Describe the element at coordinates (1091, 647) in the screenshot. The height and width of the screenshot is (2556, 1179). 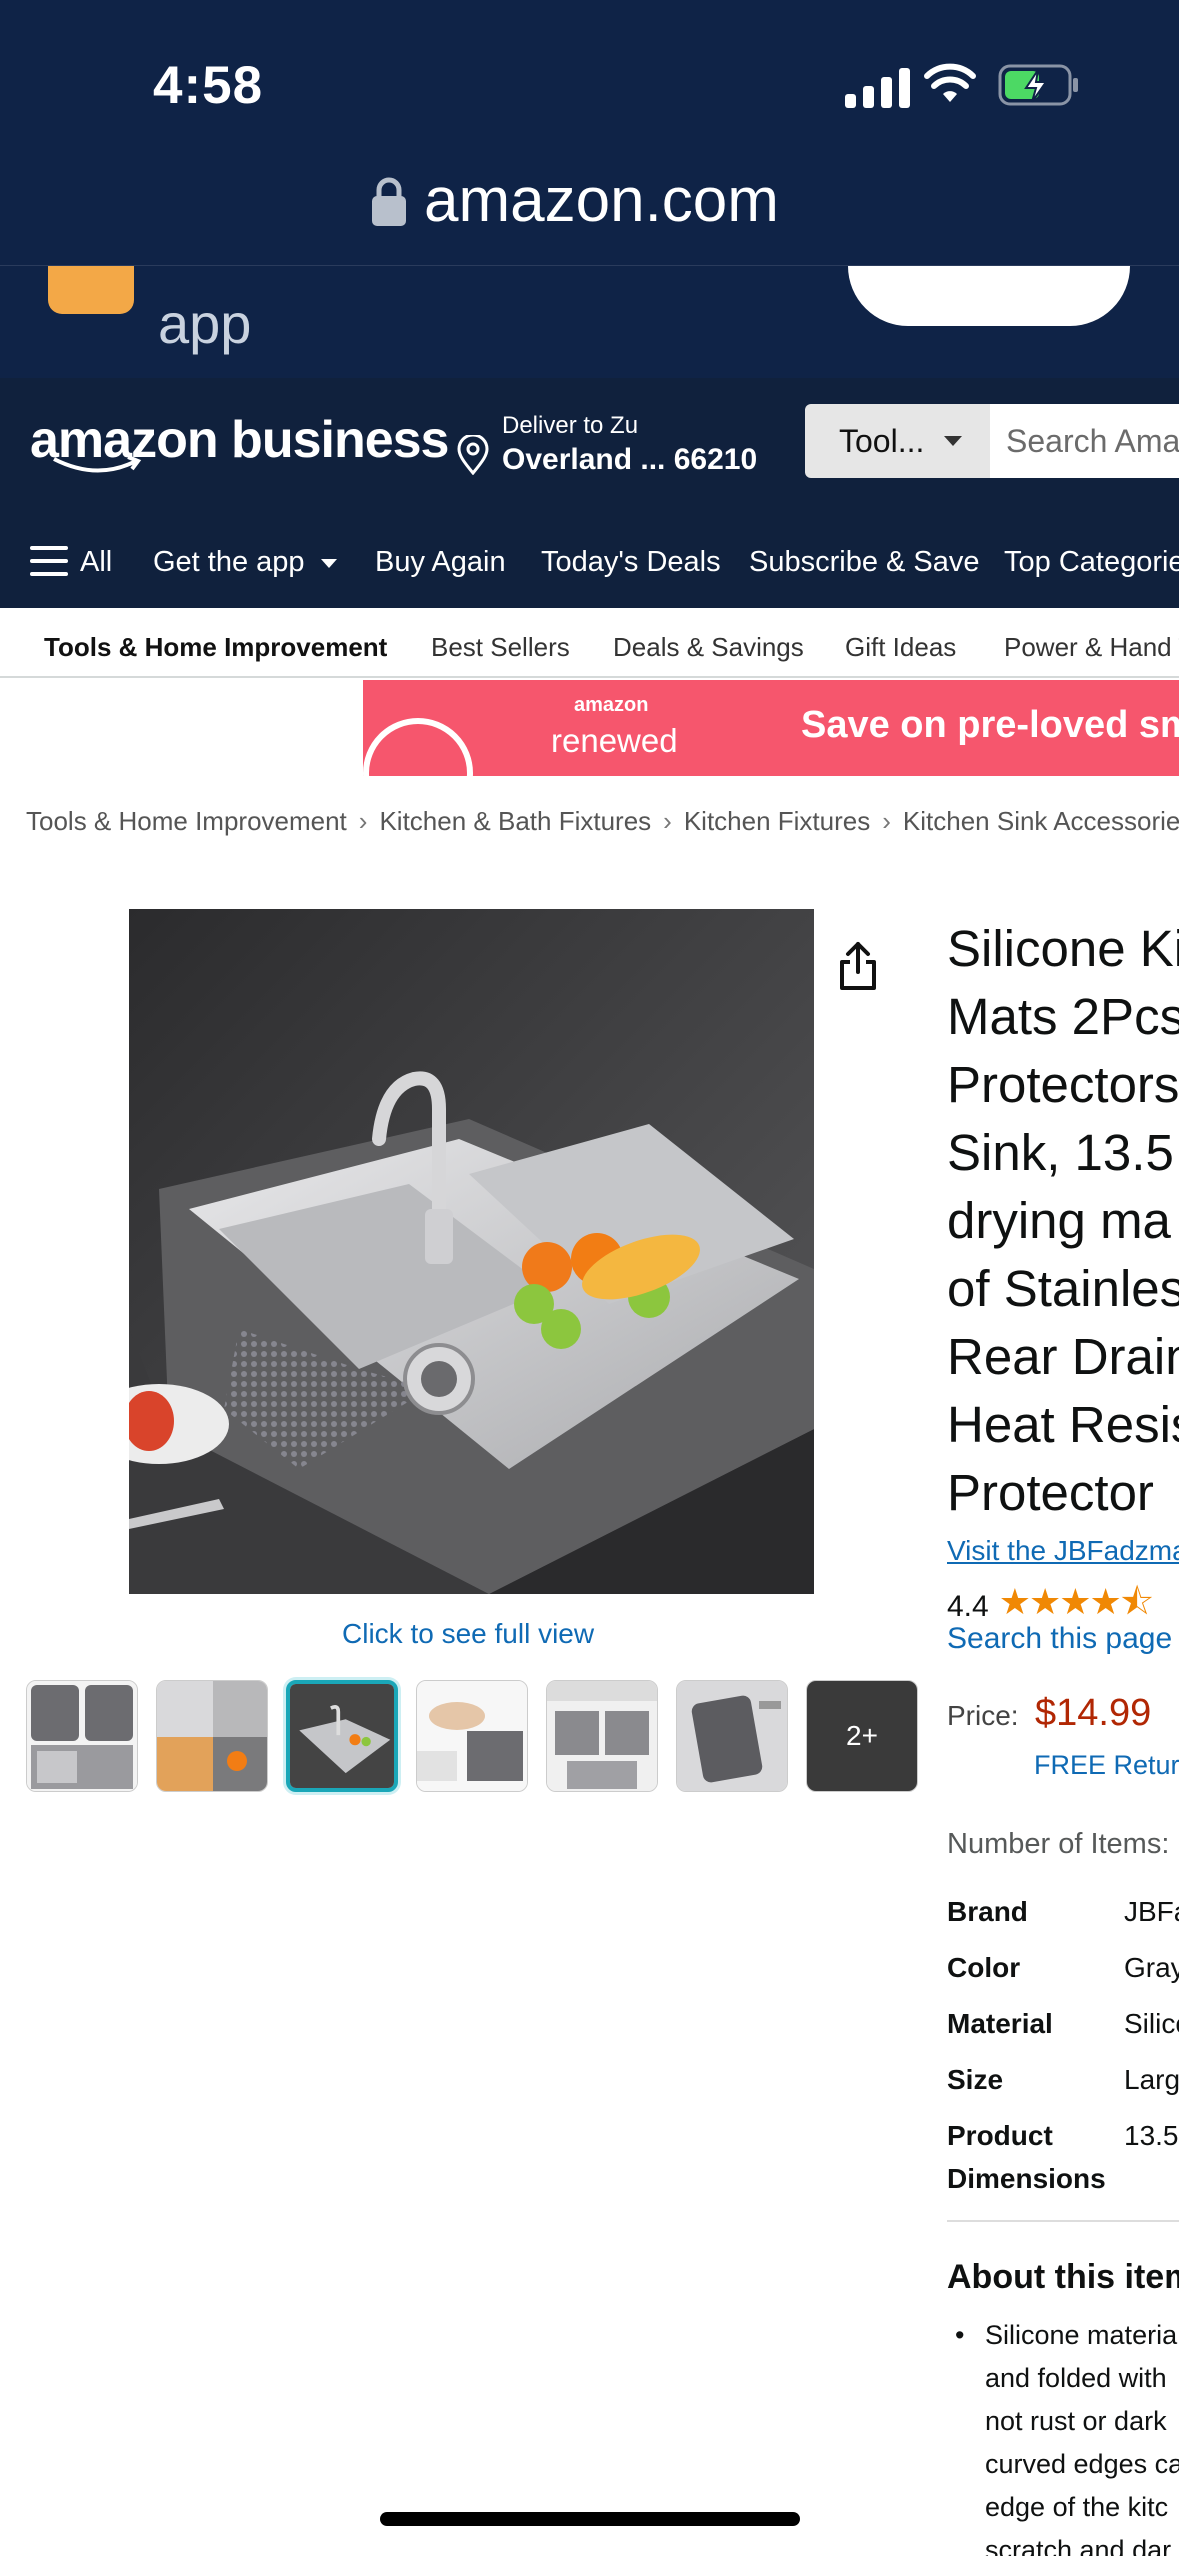
I see `subnav-power-hand-tools: Power & Hand Tools` at that location.